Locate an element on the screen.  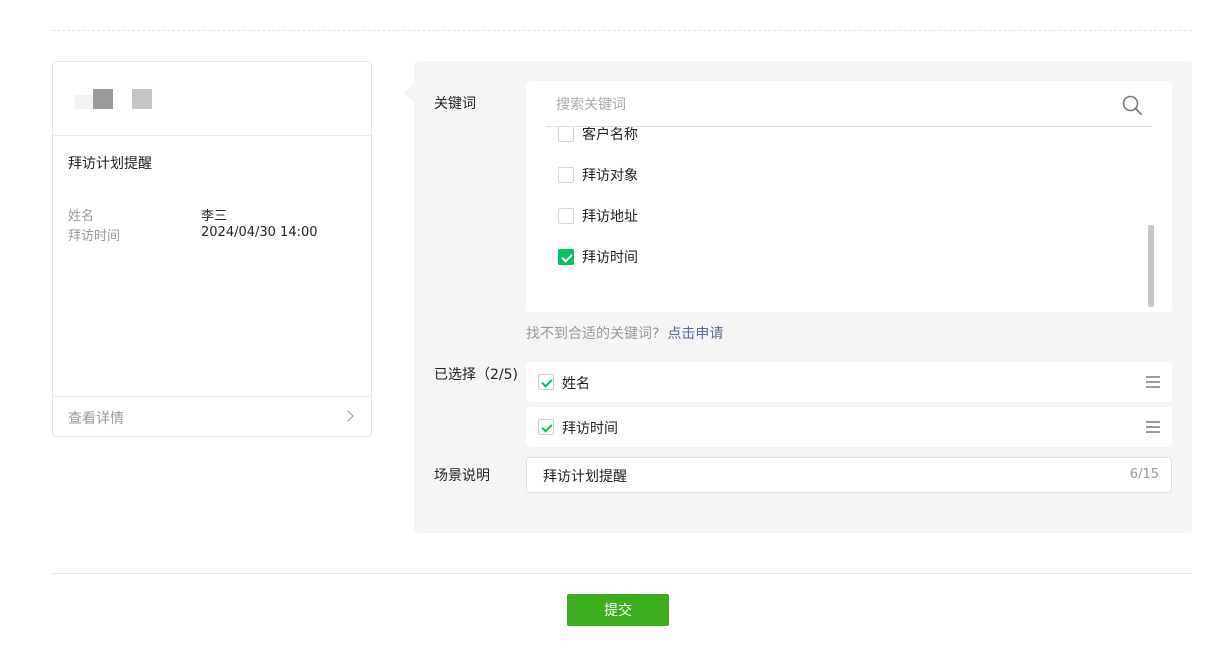
scene-description-input is located at coordinates (823, 476).